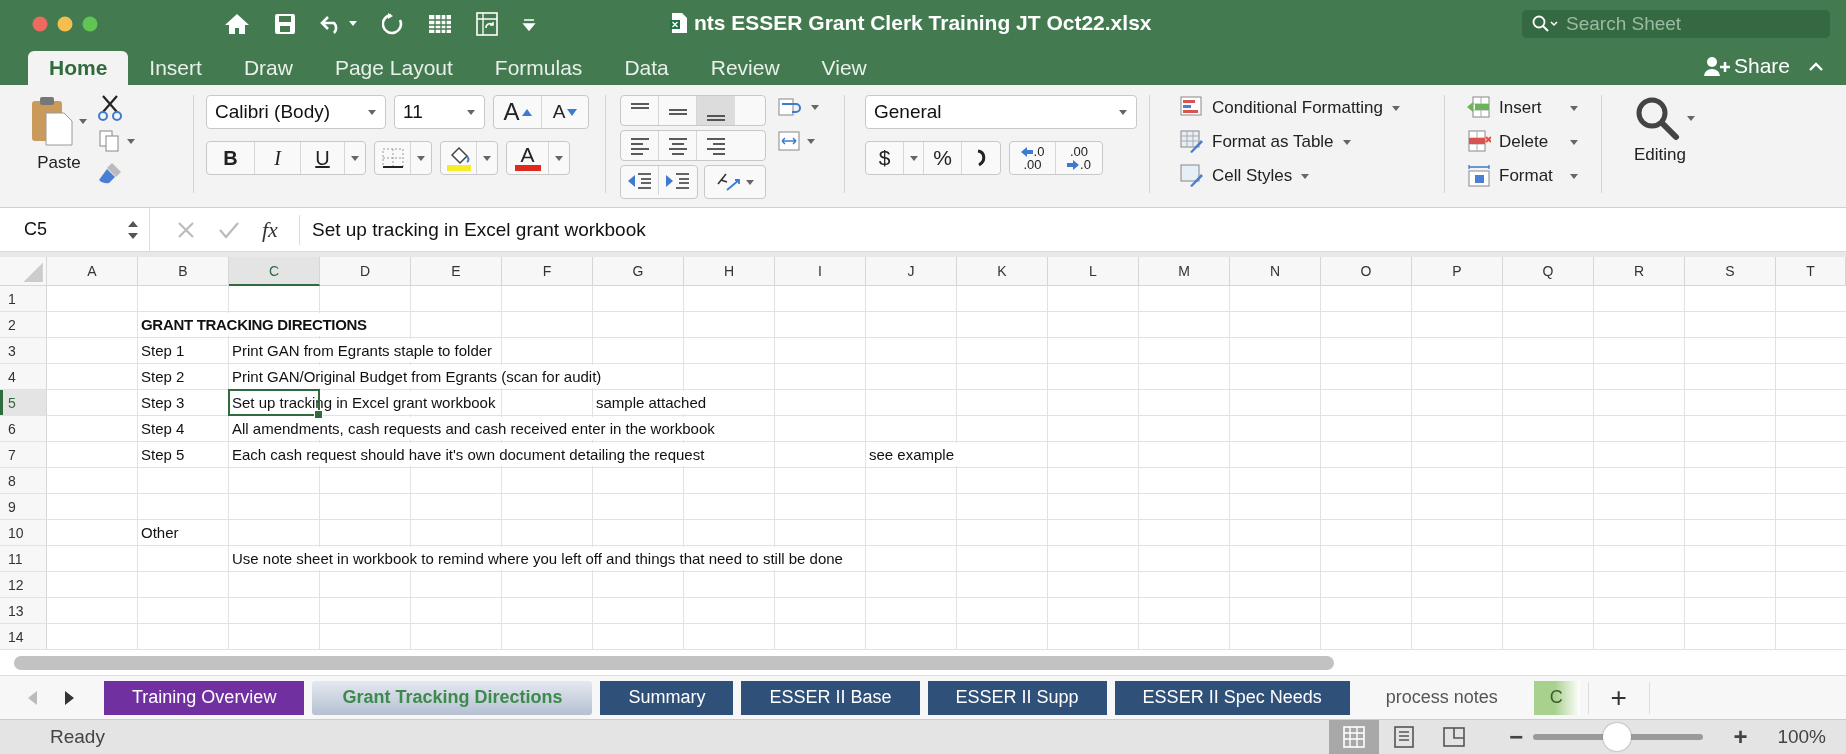 The image size is (1846, 754). Describe the element at coordinates (23, 428) in the screenshot. I see `row-header: 6` at that location.